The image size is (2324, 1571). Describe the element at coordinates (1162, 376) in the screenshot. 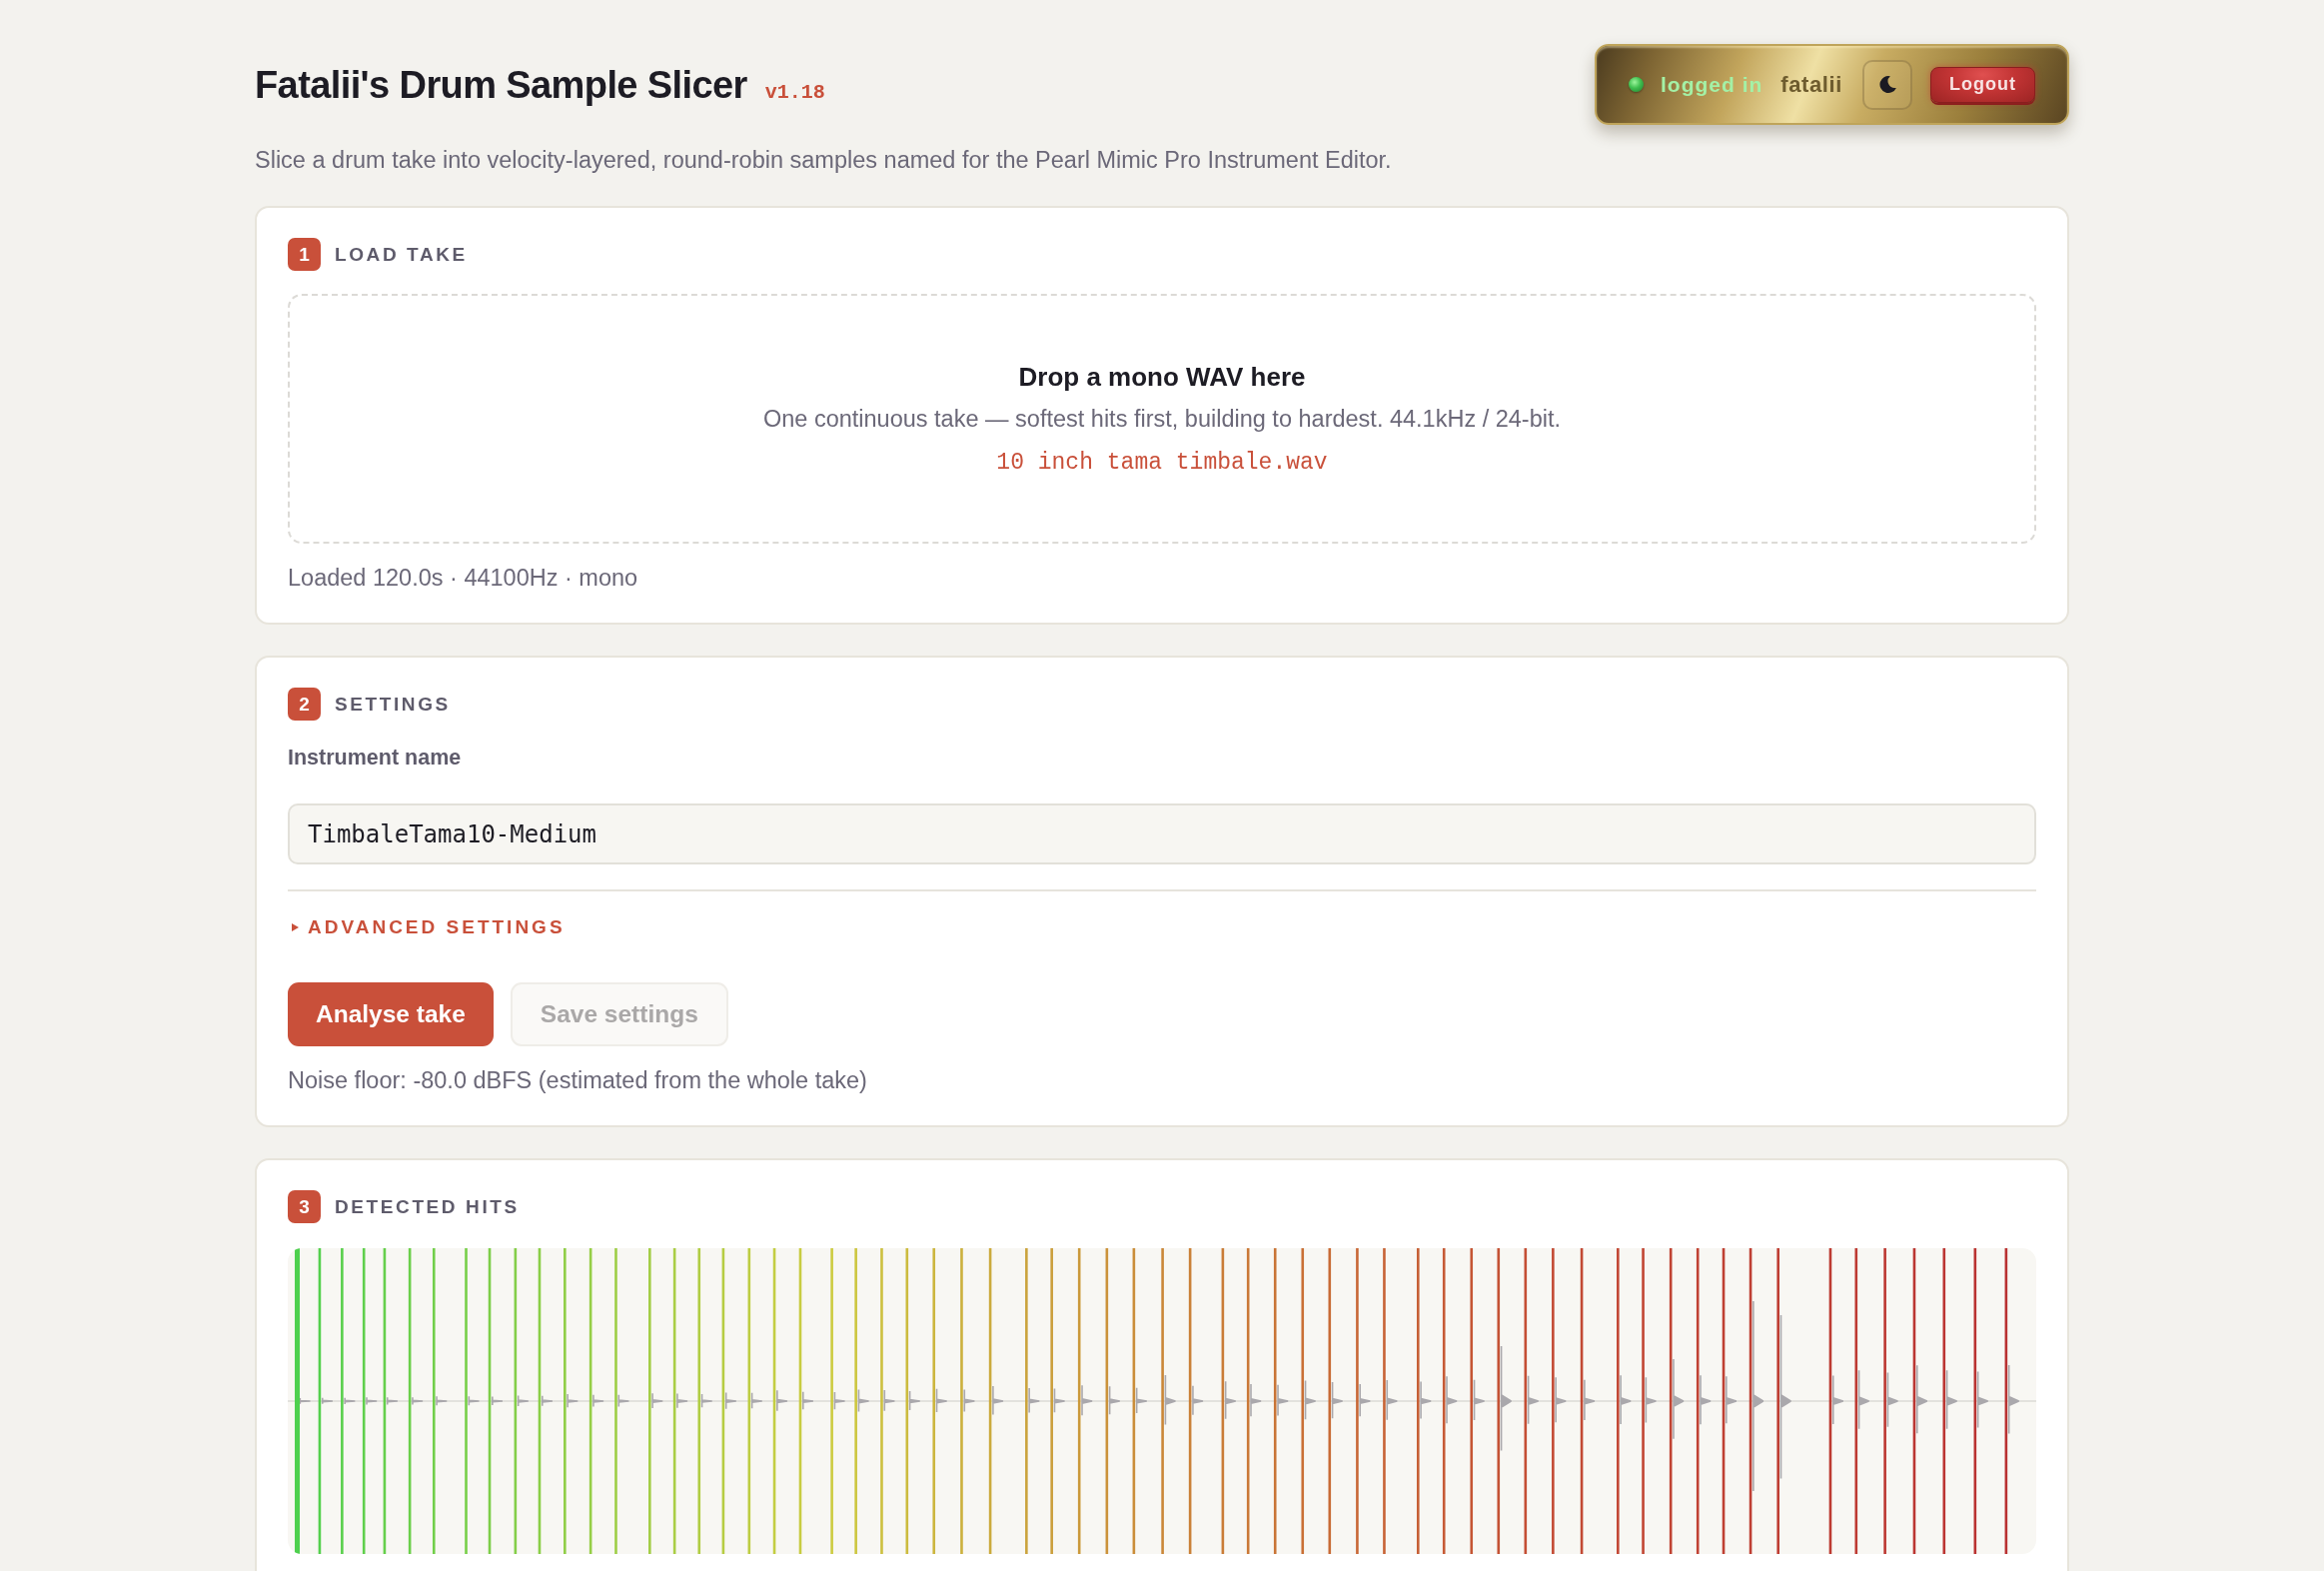

I see `drop-zone-title: Drop a mono WAV here` at that location.